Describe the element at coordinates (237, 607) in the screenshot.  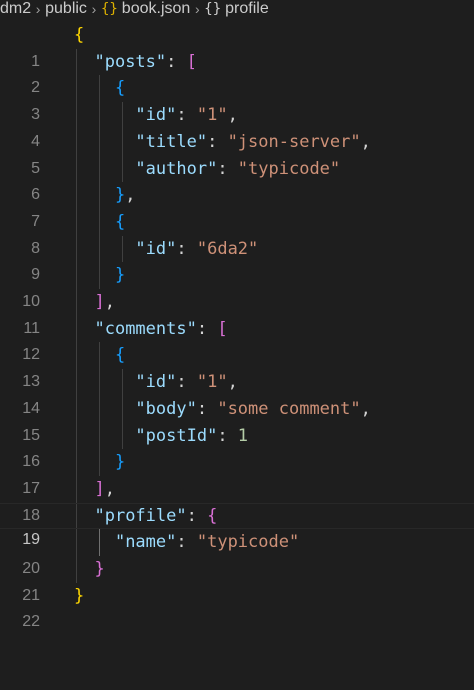
I see `code-line: 22 }` at that location.